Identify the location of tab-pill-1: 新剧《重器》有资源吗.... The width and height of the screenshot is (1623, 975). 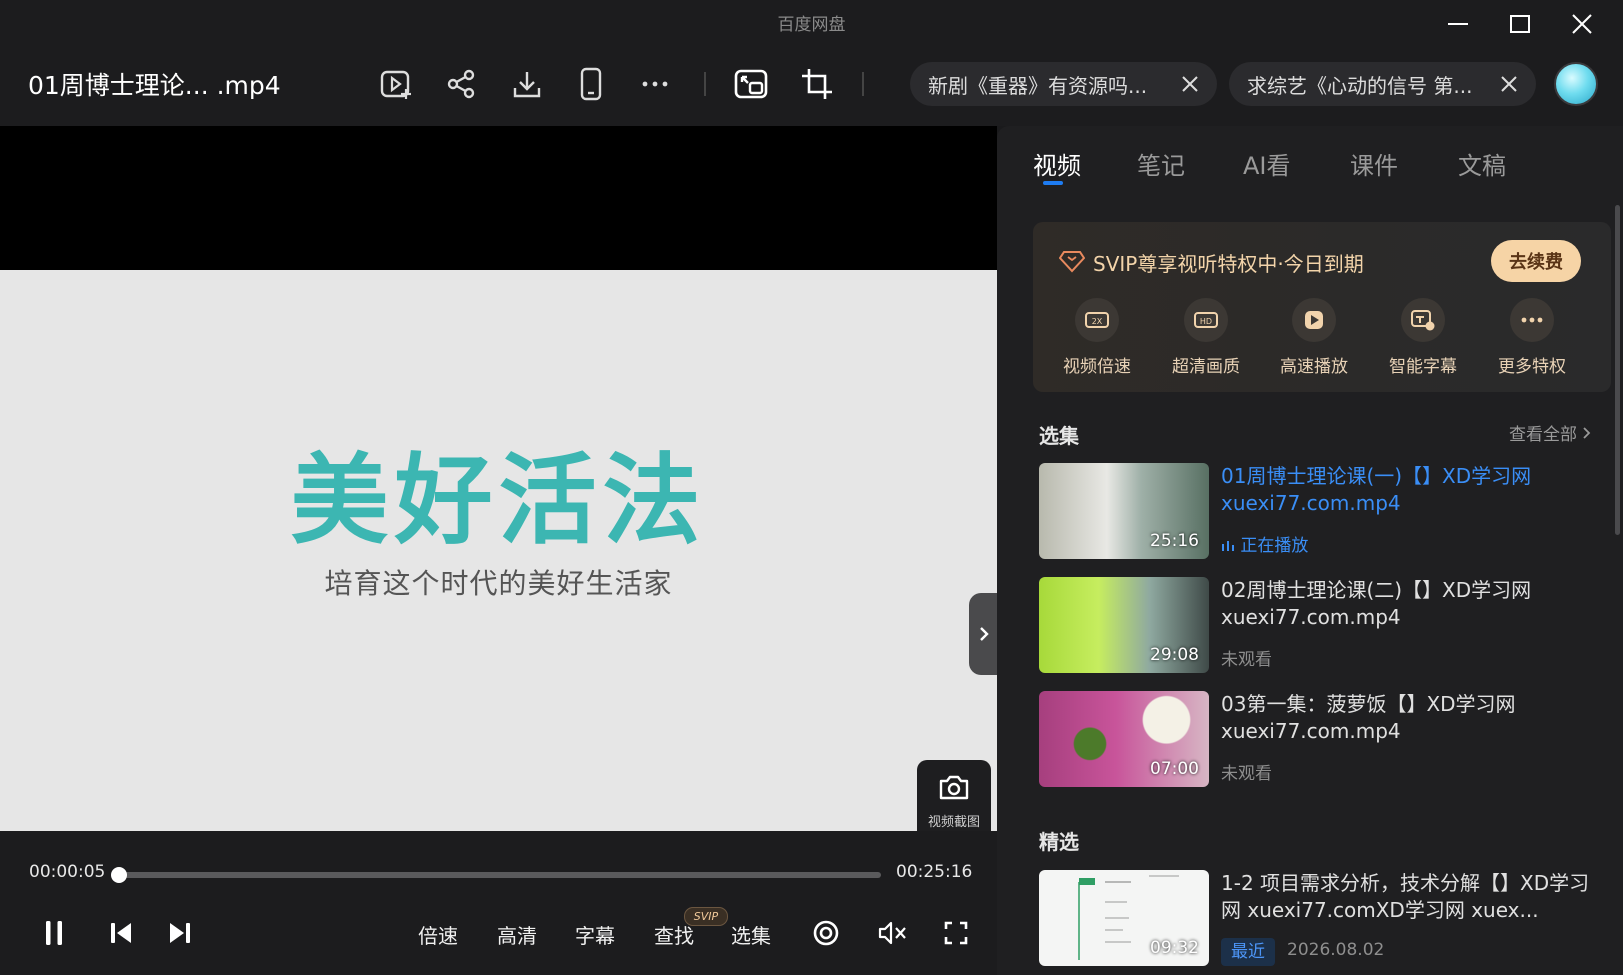
(1063, 84).